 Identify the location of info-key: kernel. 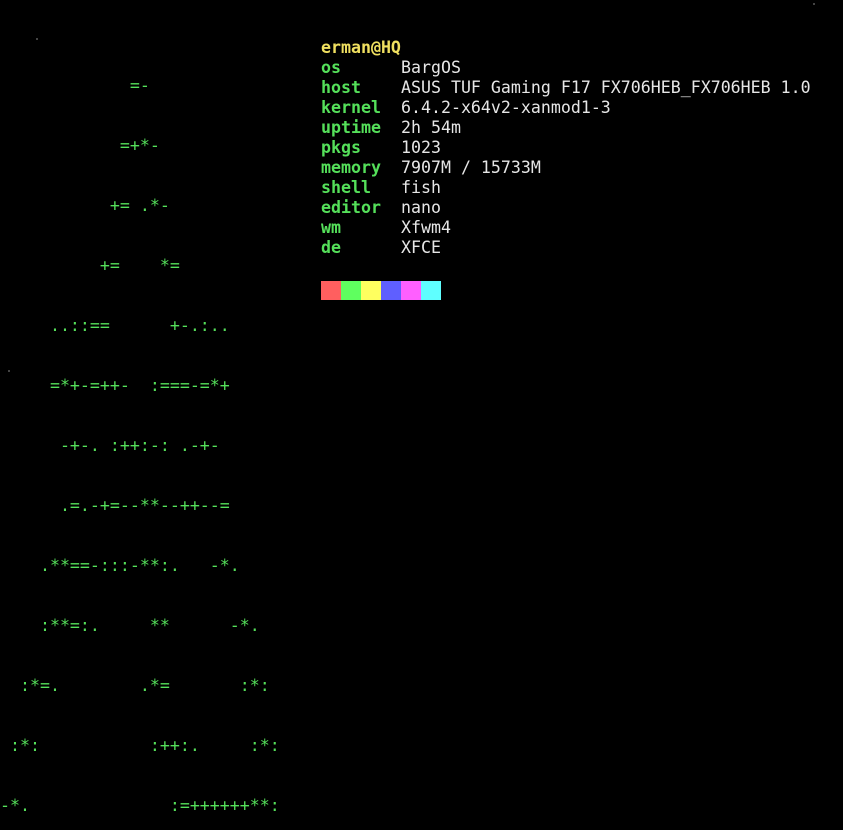
(351, 107).